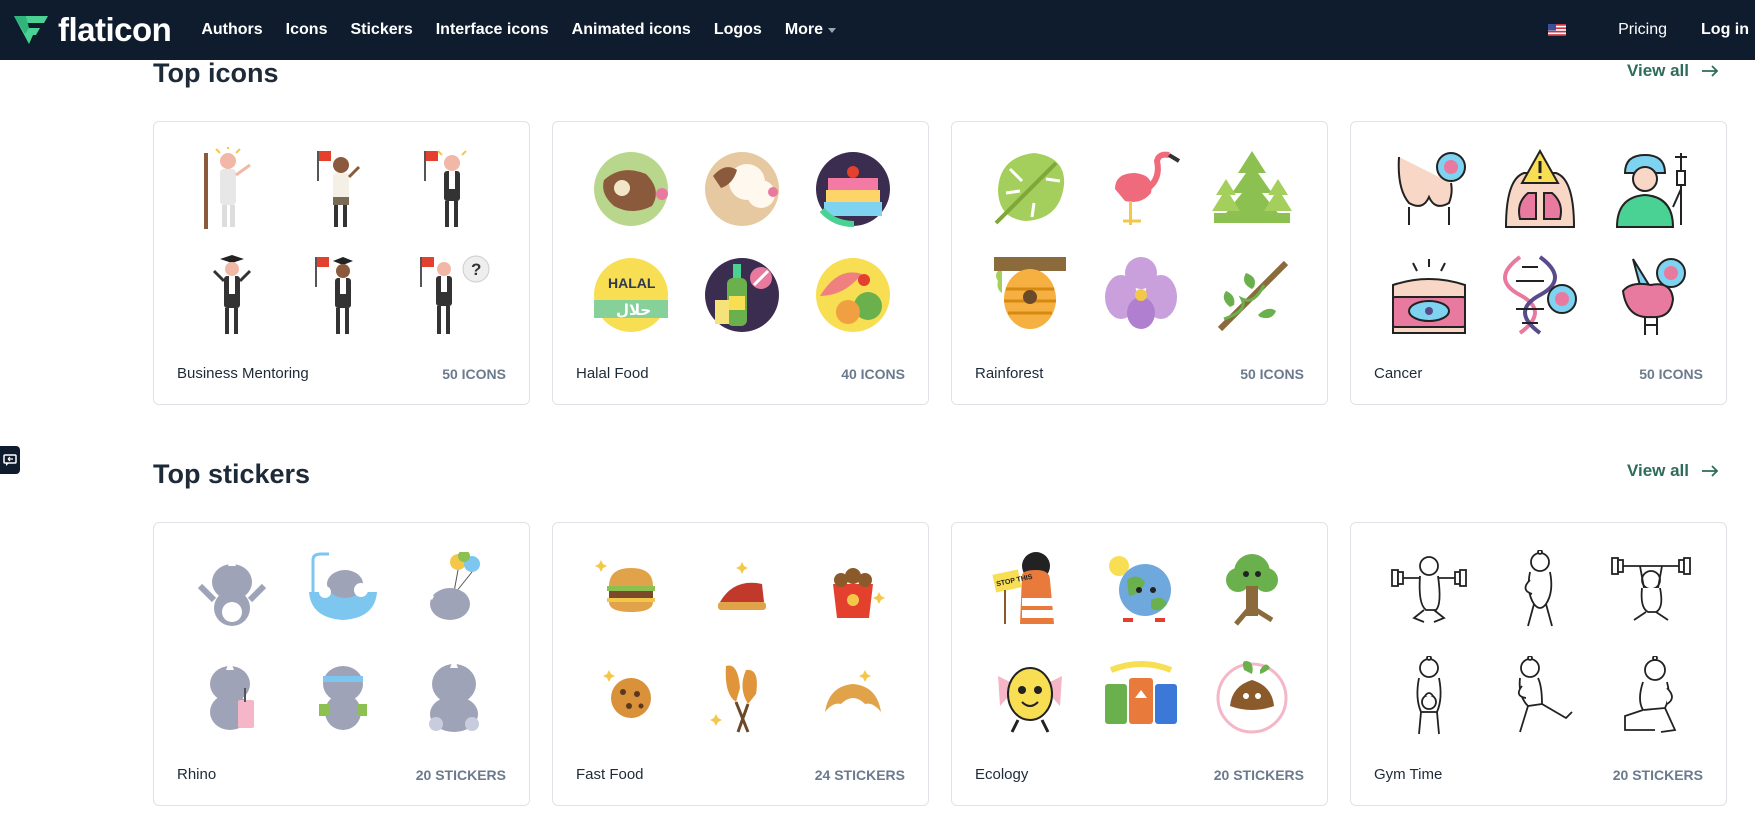 The image size is (1755, 822). What do you see at coordinates (492, 30) in the screenshot?
I see `nav-interface-icons: Interface icons` at bounding box center [492, 30].